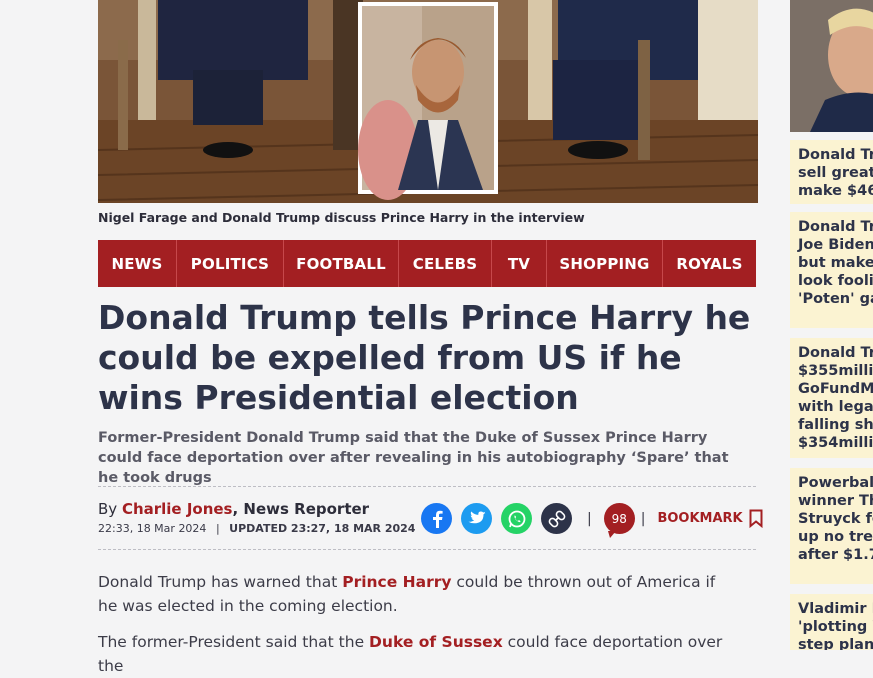 The width and height of the screenshot is (873, 678). What do you see at coordinates (835, 299) in the screenshot?
I see `story-line: 'Poten' gaf` at bounding box center [835, 299].